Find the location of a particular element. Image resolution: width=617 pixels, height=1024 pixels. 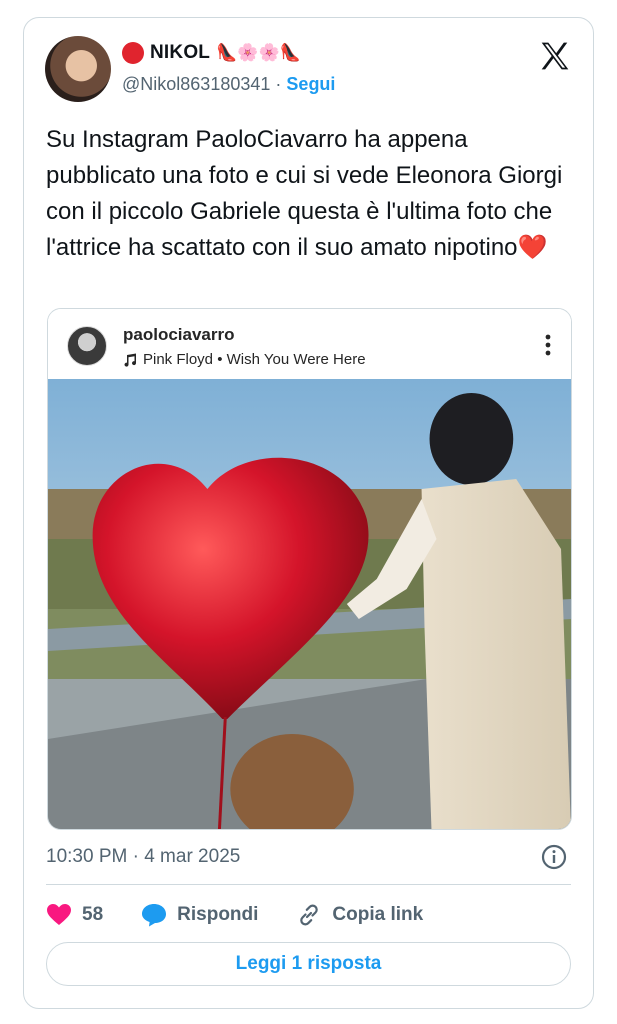

handle: @Nikol863180341 is located at coordinates (196, 84).